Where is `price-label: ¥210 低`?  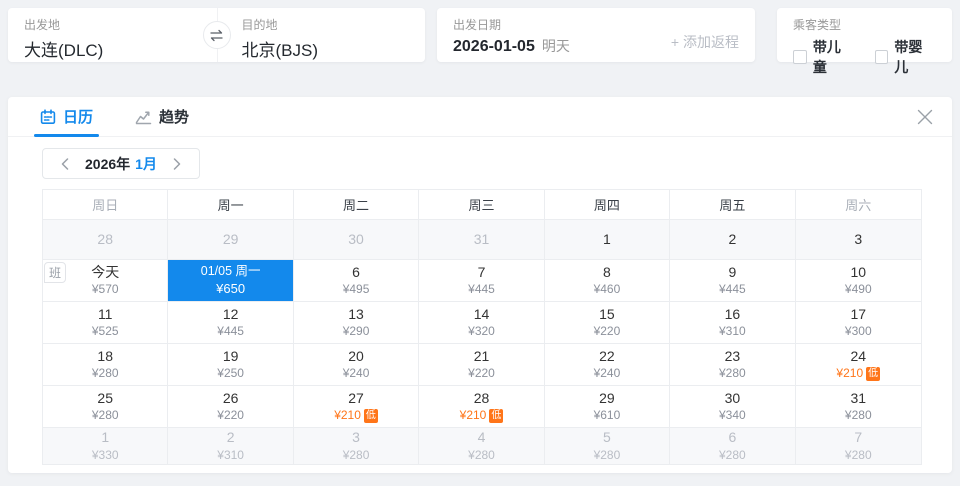 price-label: ¥210 低 is located at coordinates (356, 415).